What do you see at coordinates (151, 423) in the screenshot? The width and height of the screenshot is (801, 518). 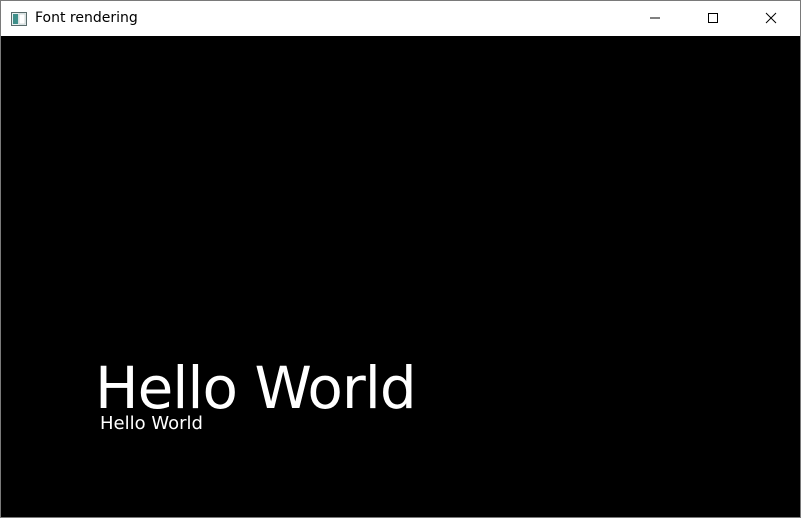 I see `small-hello-text: Hello World` at bounding box center [151, 423].